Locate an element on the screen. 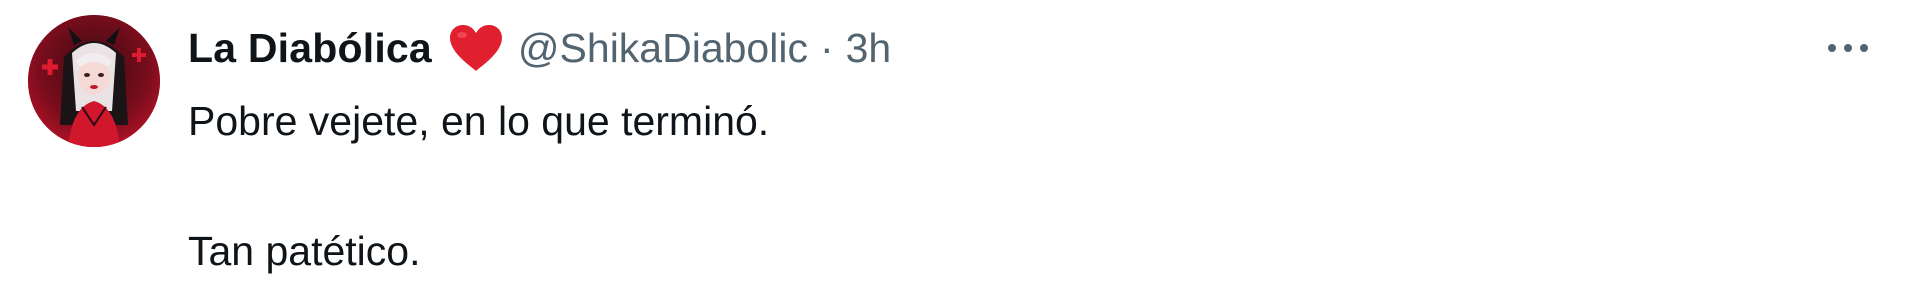  avatar is located at coordinates (94, 81).